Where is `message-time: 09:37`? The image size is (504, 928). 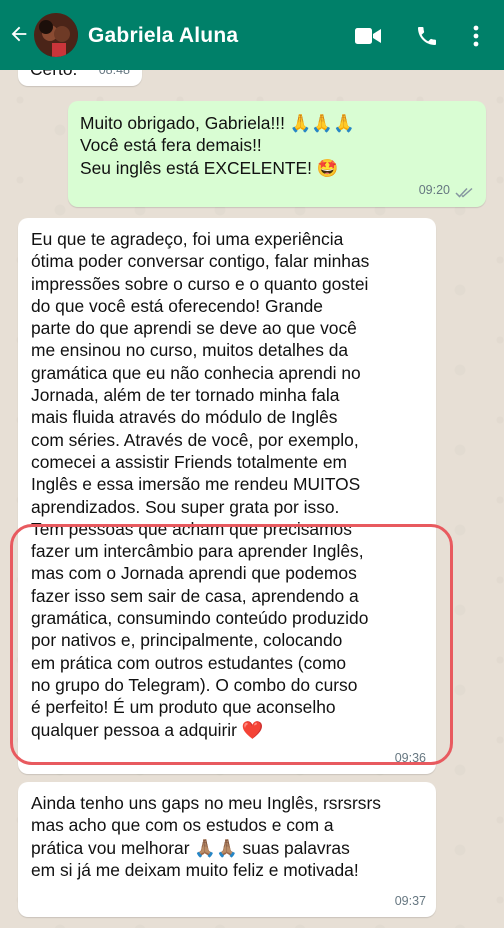 message-time: 09:37 is located at coordinates (410, 900).